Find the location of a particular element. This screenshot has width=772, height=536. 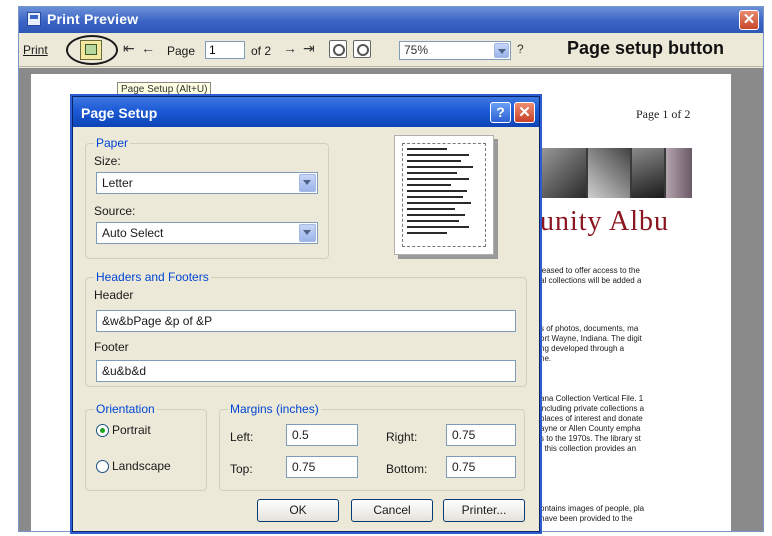

annotation-label: Page setup button is located at coordinates (645, 48).